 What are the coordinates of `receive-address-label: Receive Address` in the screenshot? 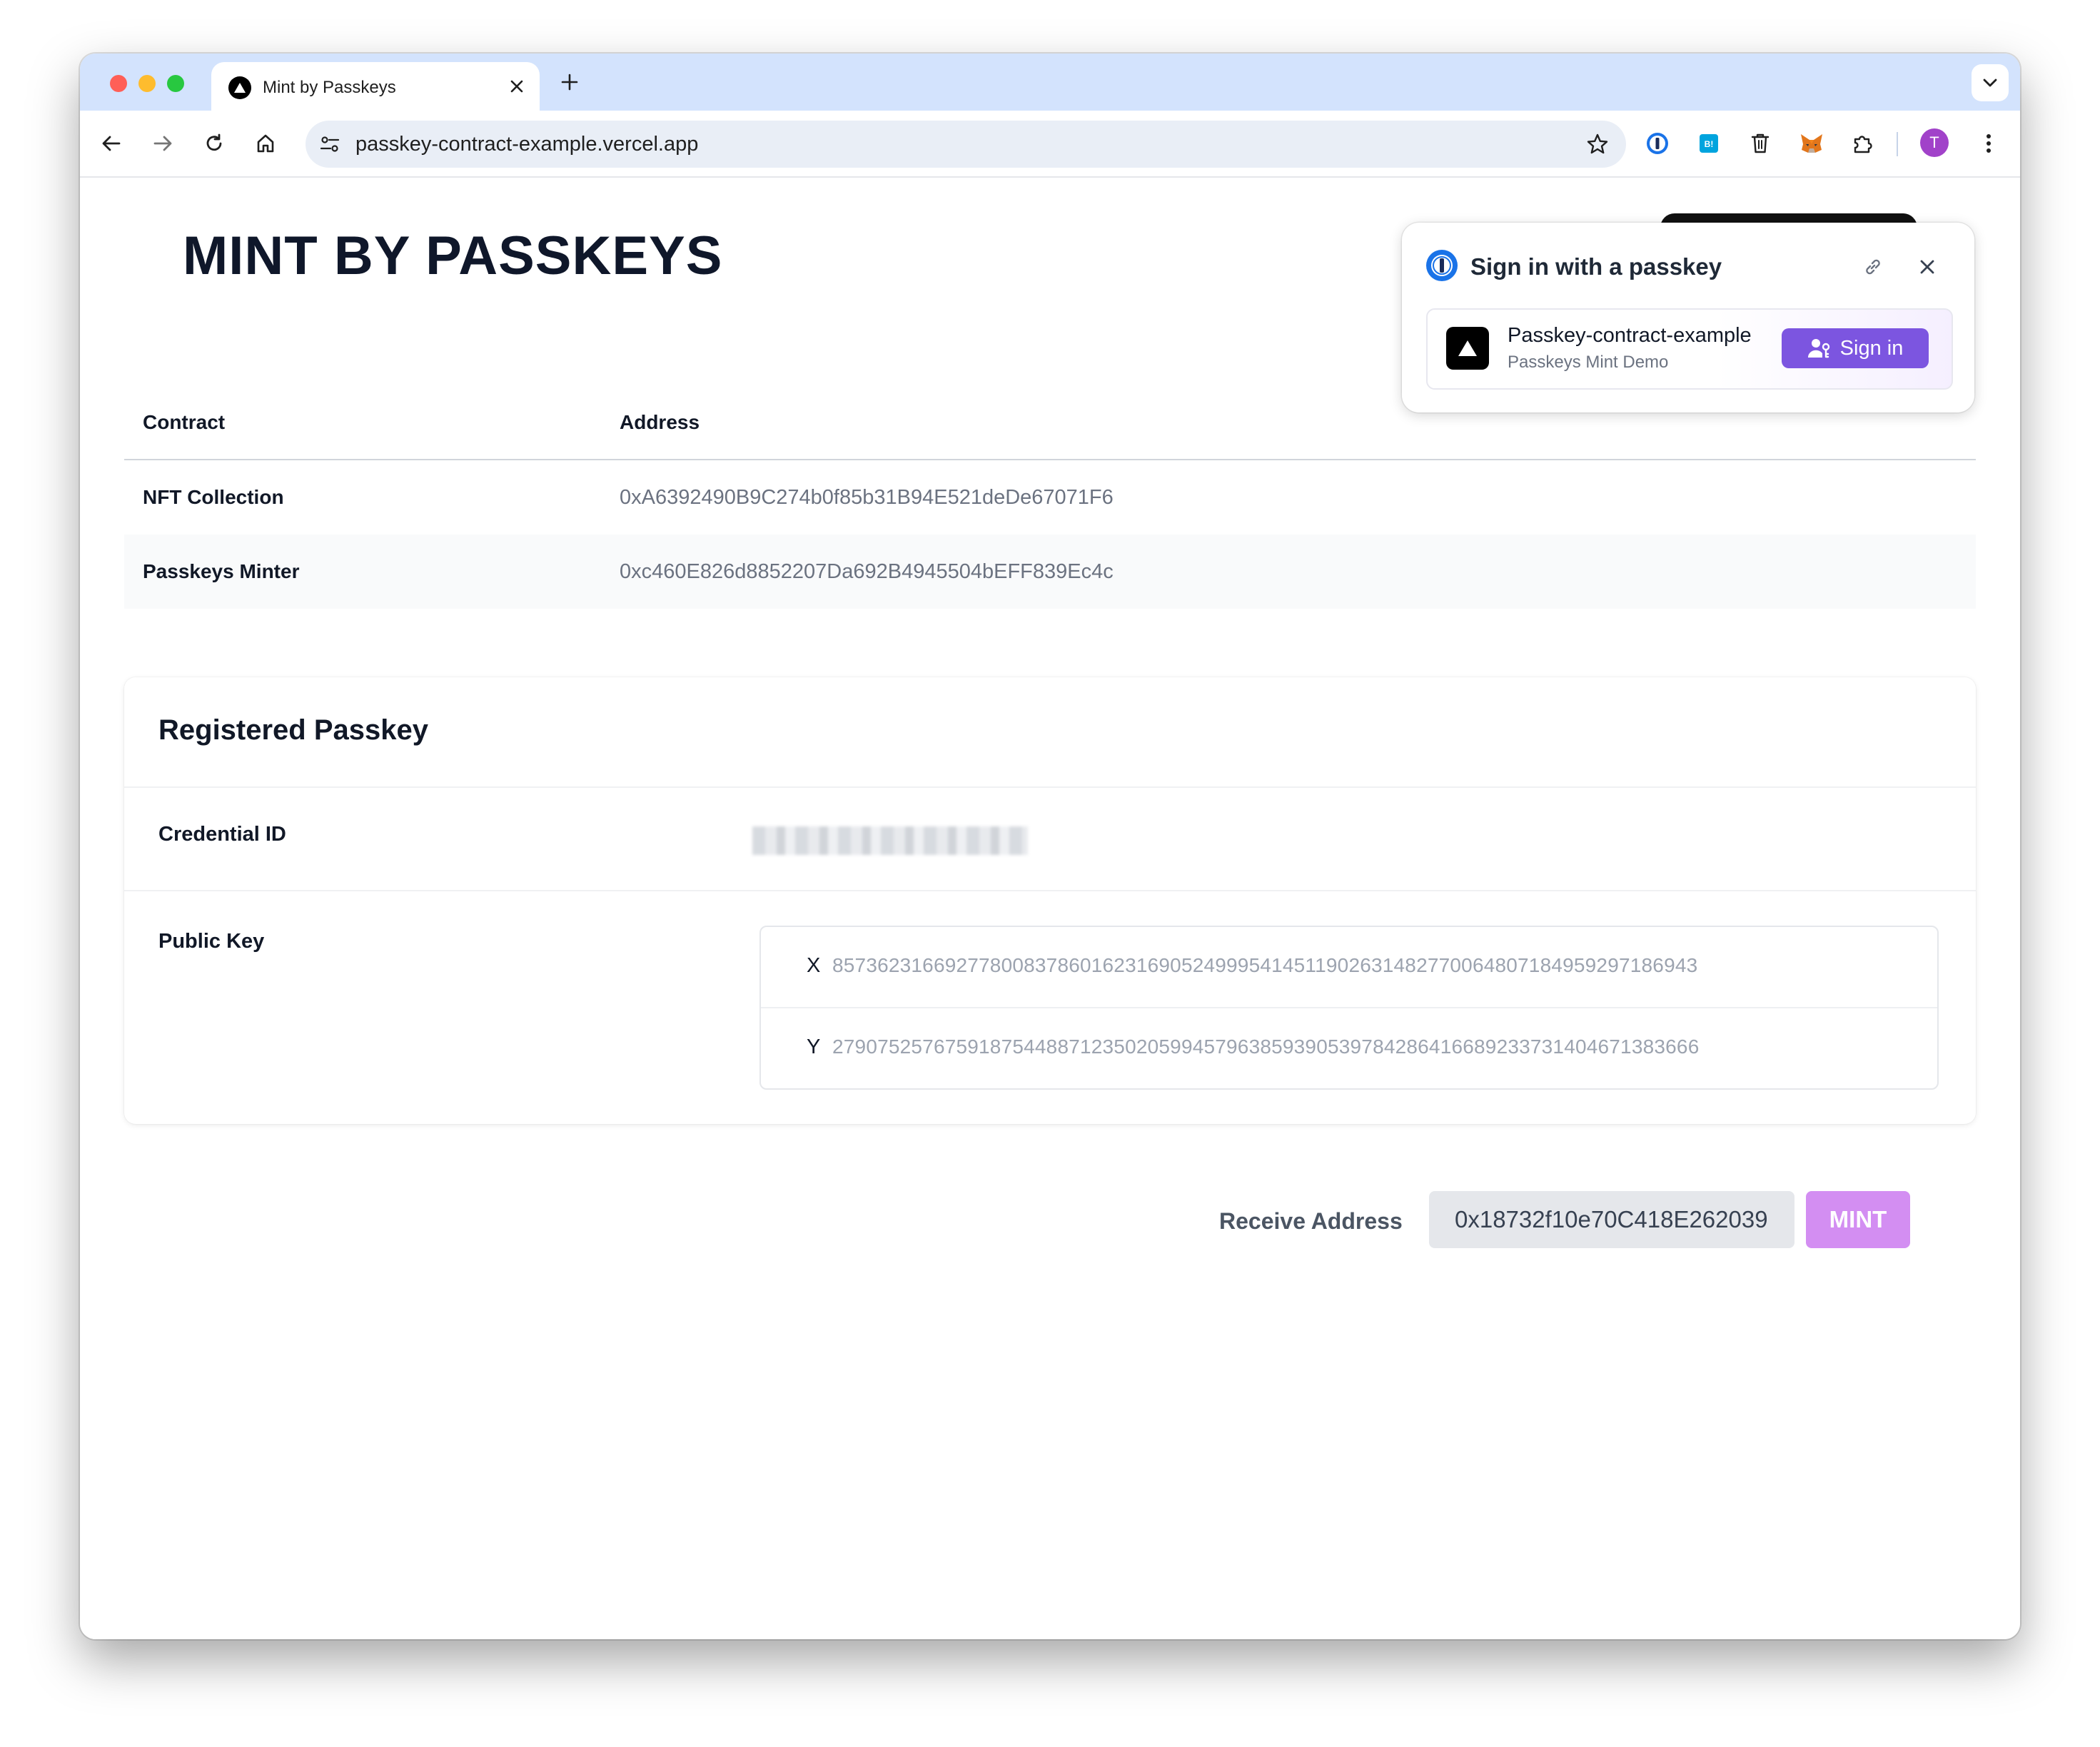 It's located at (1311, 1221).